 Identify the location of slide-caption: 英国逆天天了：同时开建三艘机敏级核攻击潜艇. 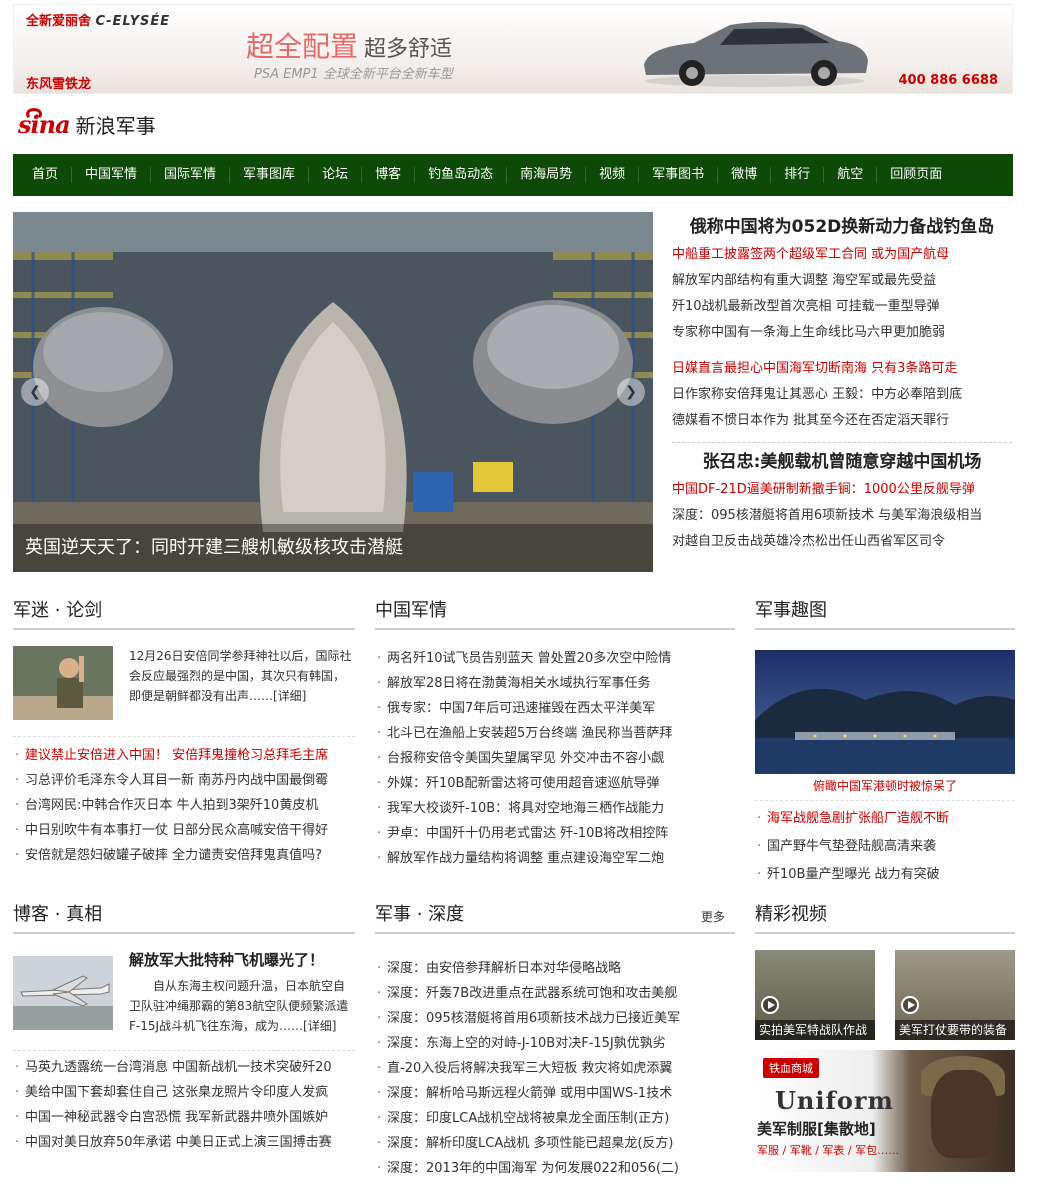
(333, 548).